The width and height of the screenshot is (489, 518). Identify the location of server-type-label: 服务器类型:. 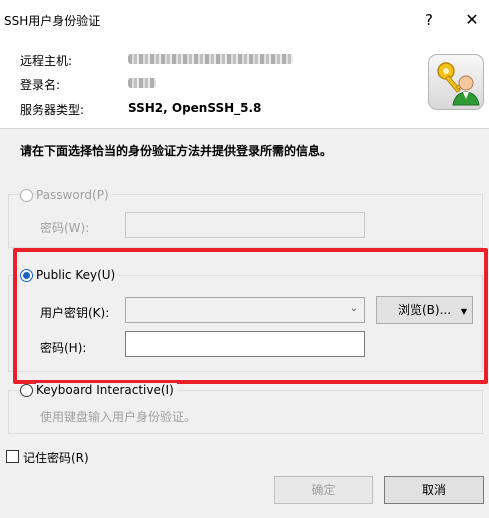
(52, 110).